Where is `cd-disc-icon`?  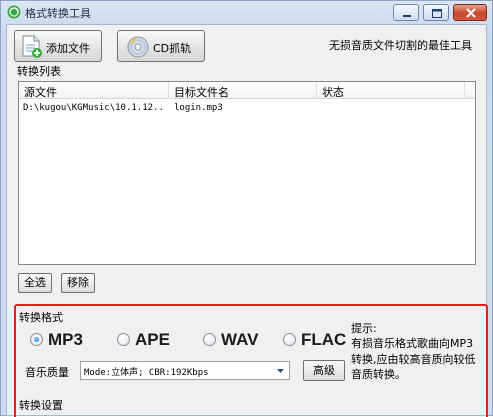
cd-disc-icon is located at coordinates (138, 47).